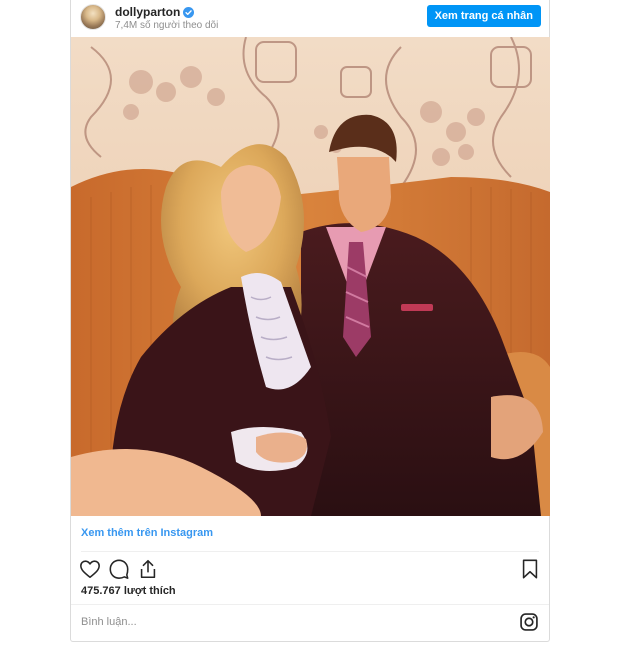  Describe the element at coordinates (310, 569) in the screenshot. I see `action-bar` at that location.